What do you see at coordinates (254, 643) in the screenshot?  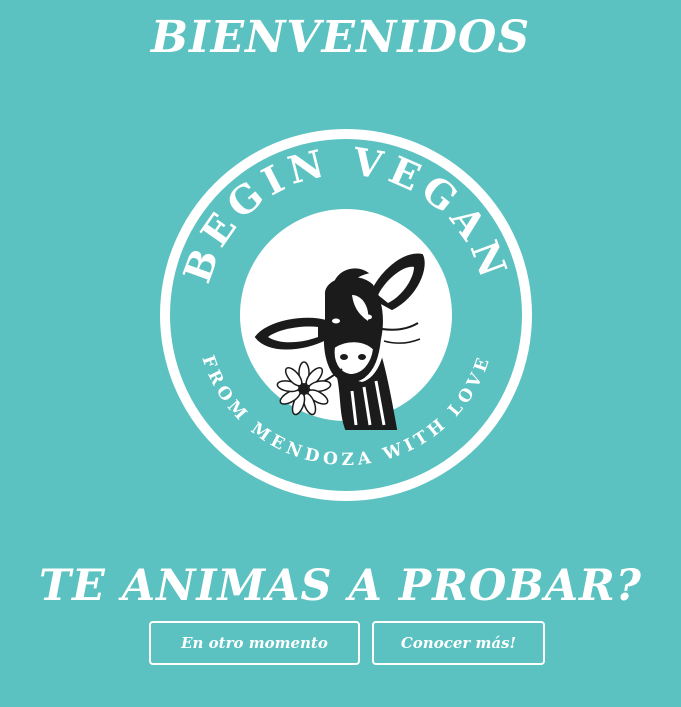 I see `later-button: En otro momento` at bounding box center [254, 643].